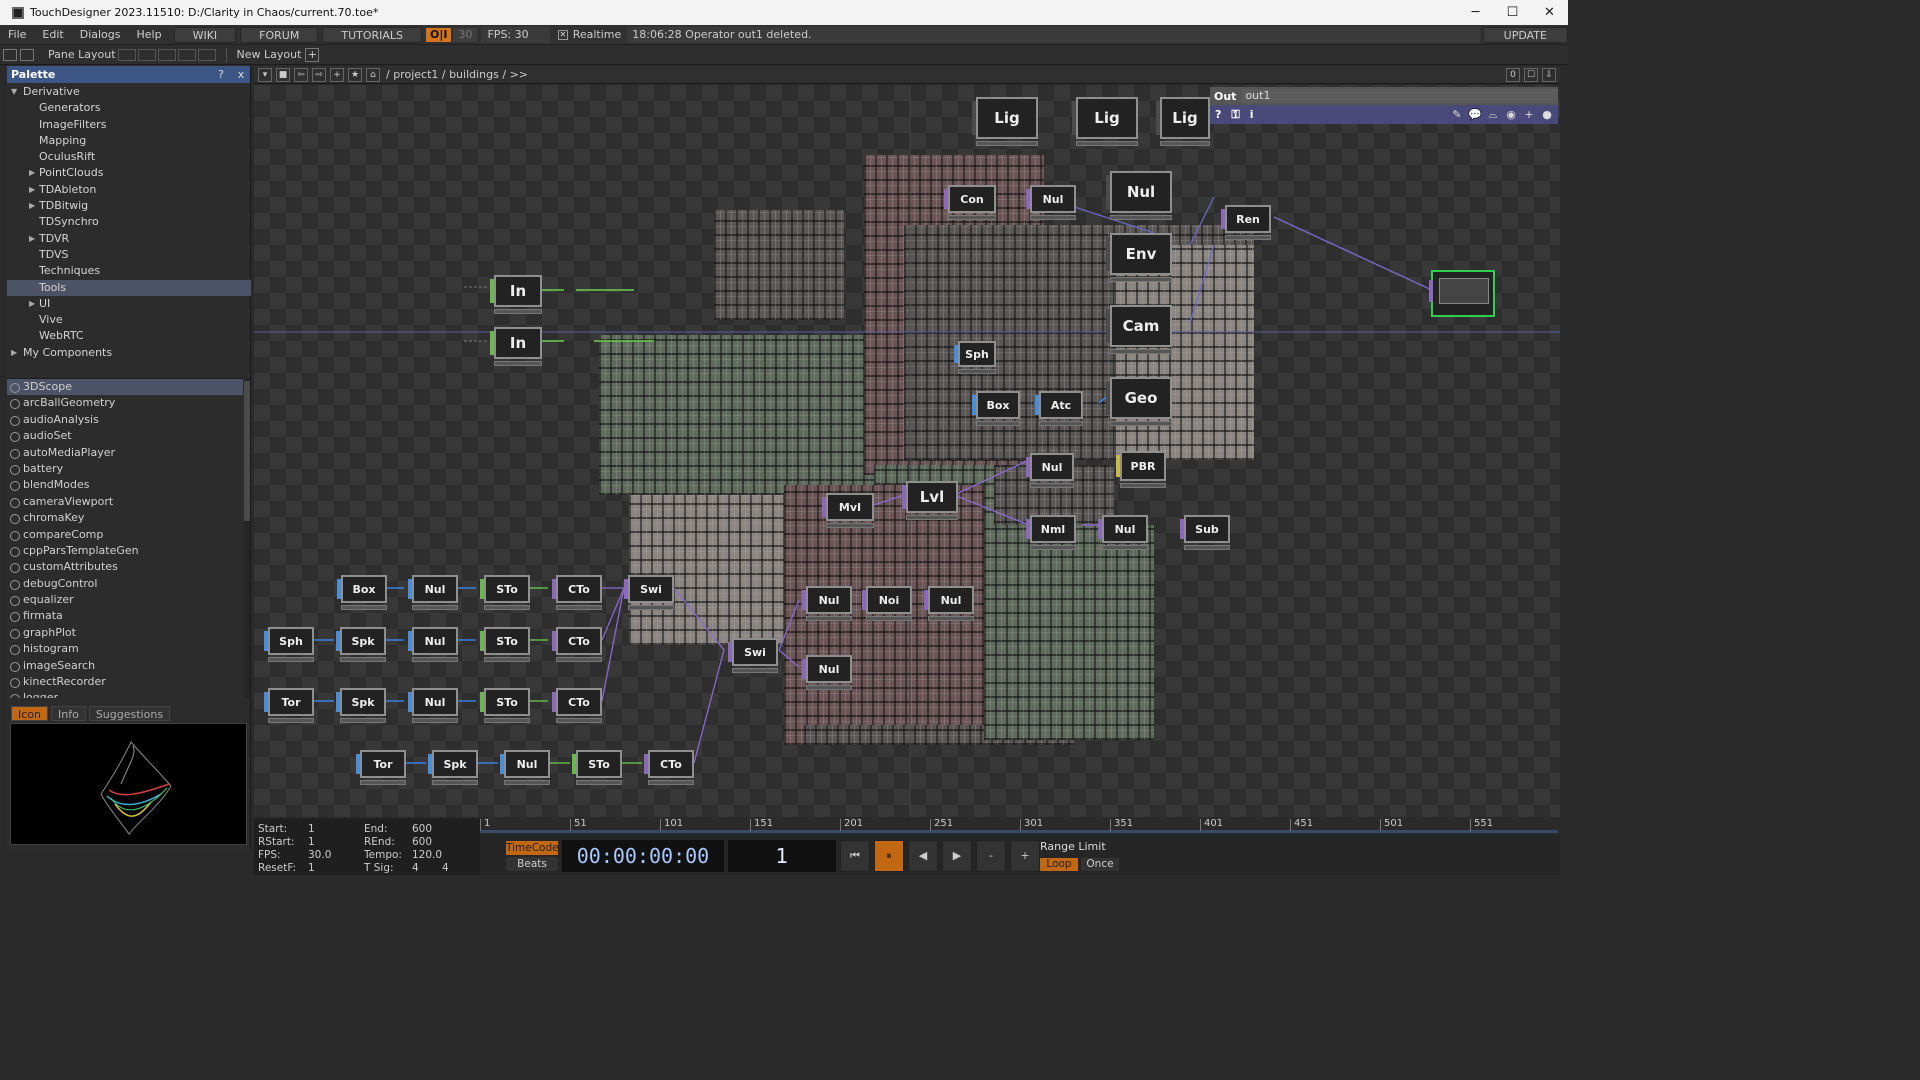  I want to click on layout-split-vertical-icon, so click(146, 54).